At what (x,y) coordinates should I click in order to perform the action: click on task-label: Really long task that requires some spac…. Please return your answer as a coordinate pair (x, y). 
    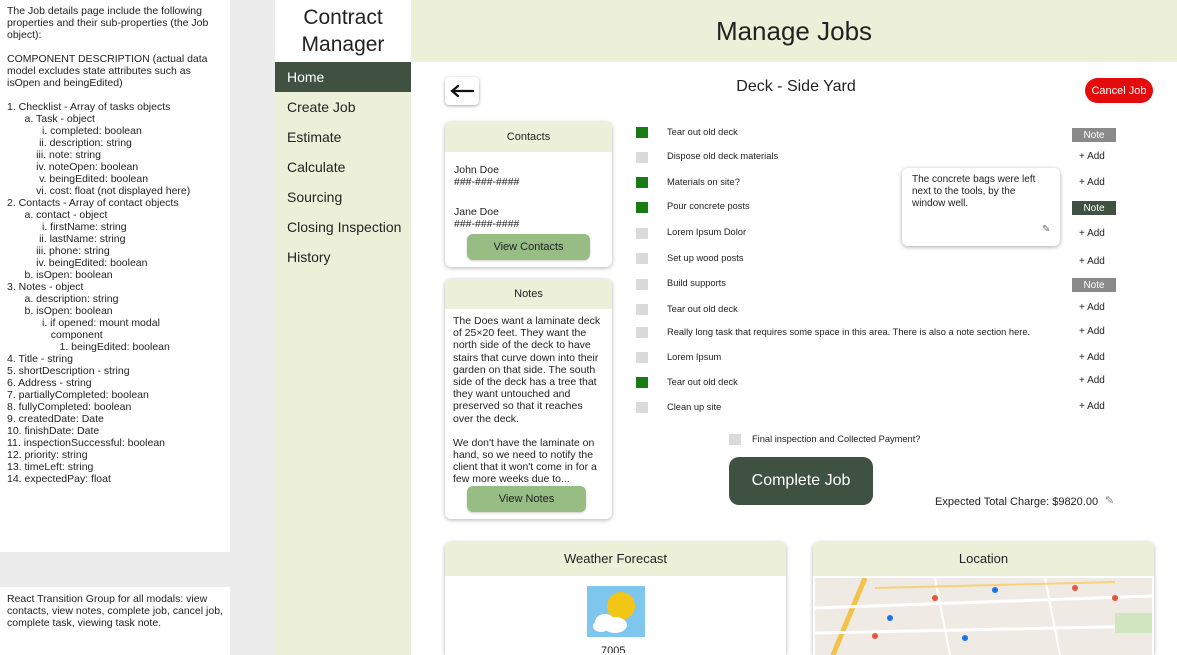
    Looking at the image, I should click on (849, 332).